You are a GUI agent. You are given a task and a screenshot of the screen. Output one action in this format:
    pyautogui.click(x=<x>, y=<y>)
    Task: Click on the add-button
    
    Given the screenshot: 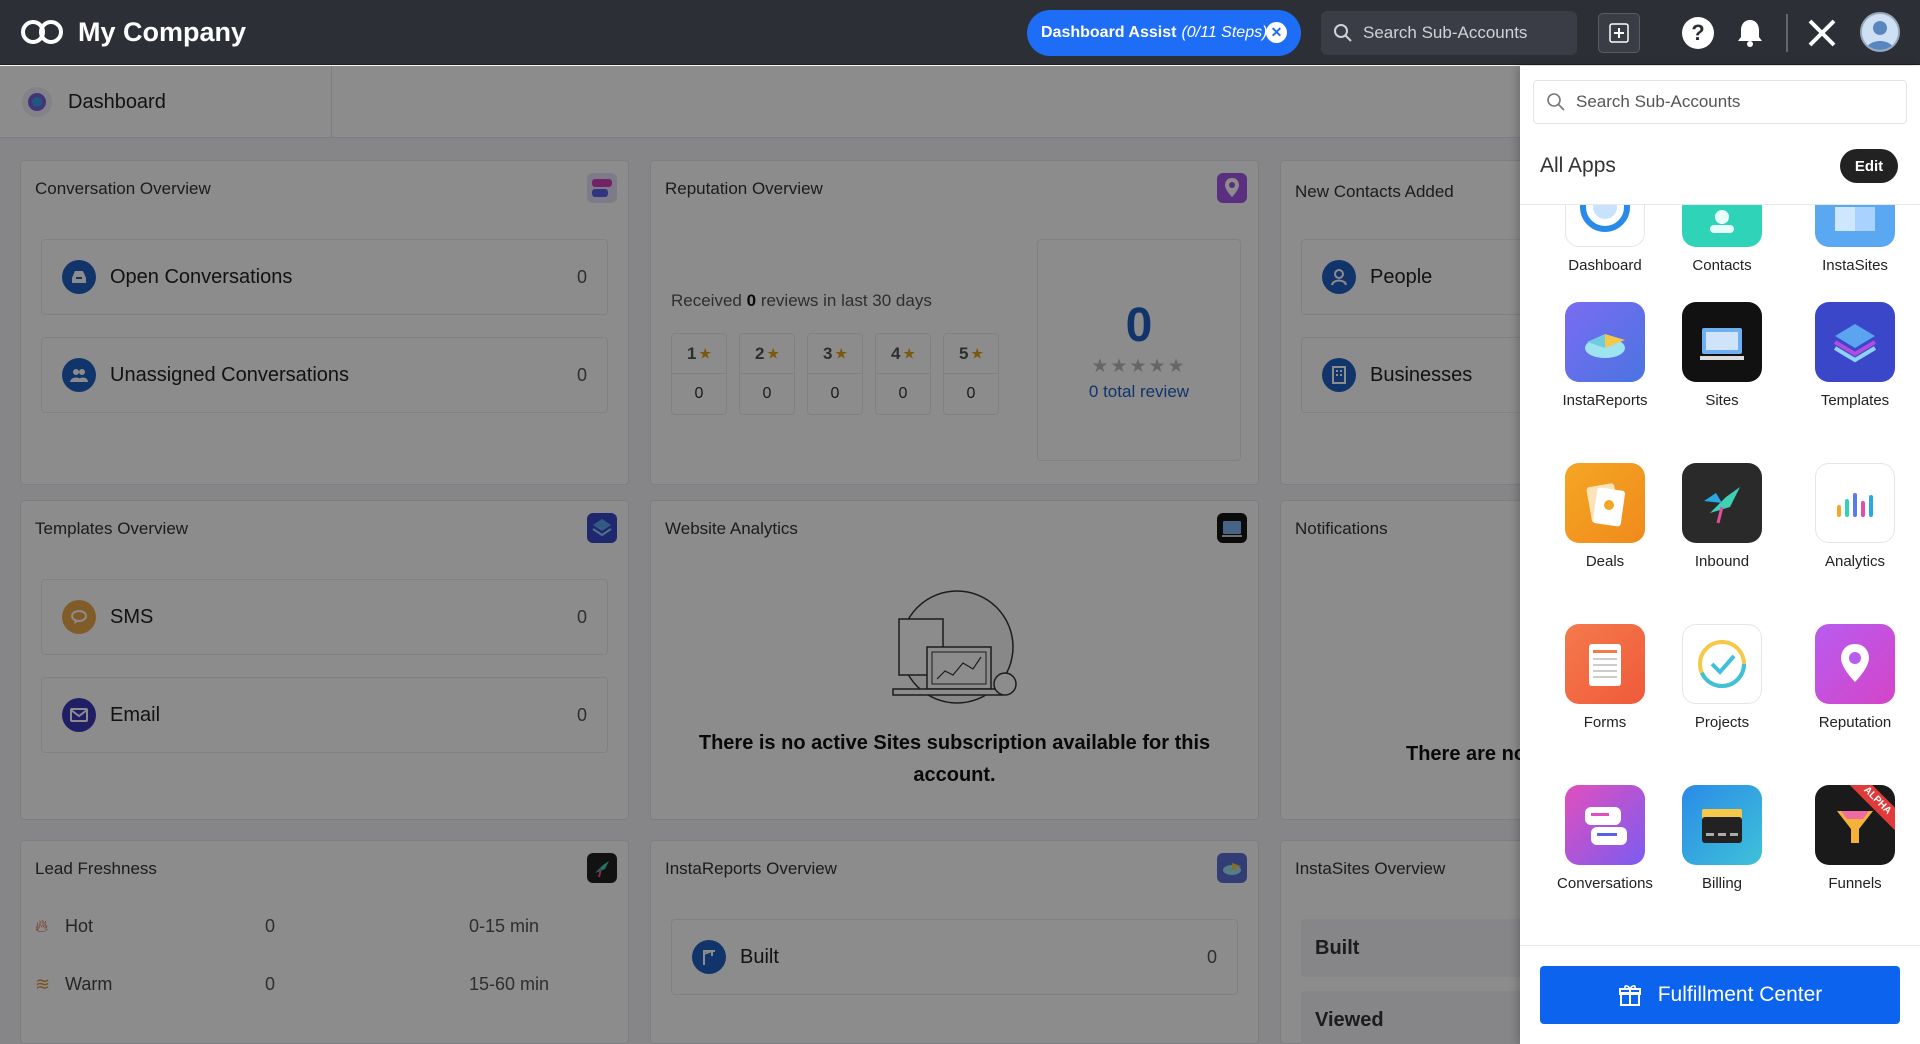 What is the action you would take?
    pyautogui.click(x=1619, y=33)
    